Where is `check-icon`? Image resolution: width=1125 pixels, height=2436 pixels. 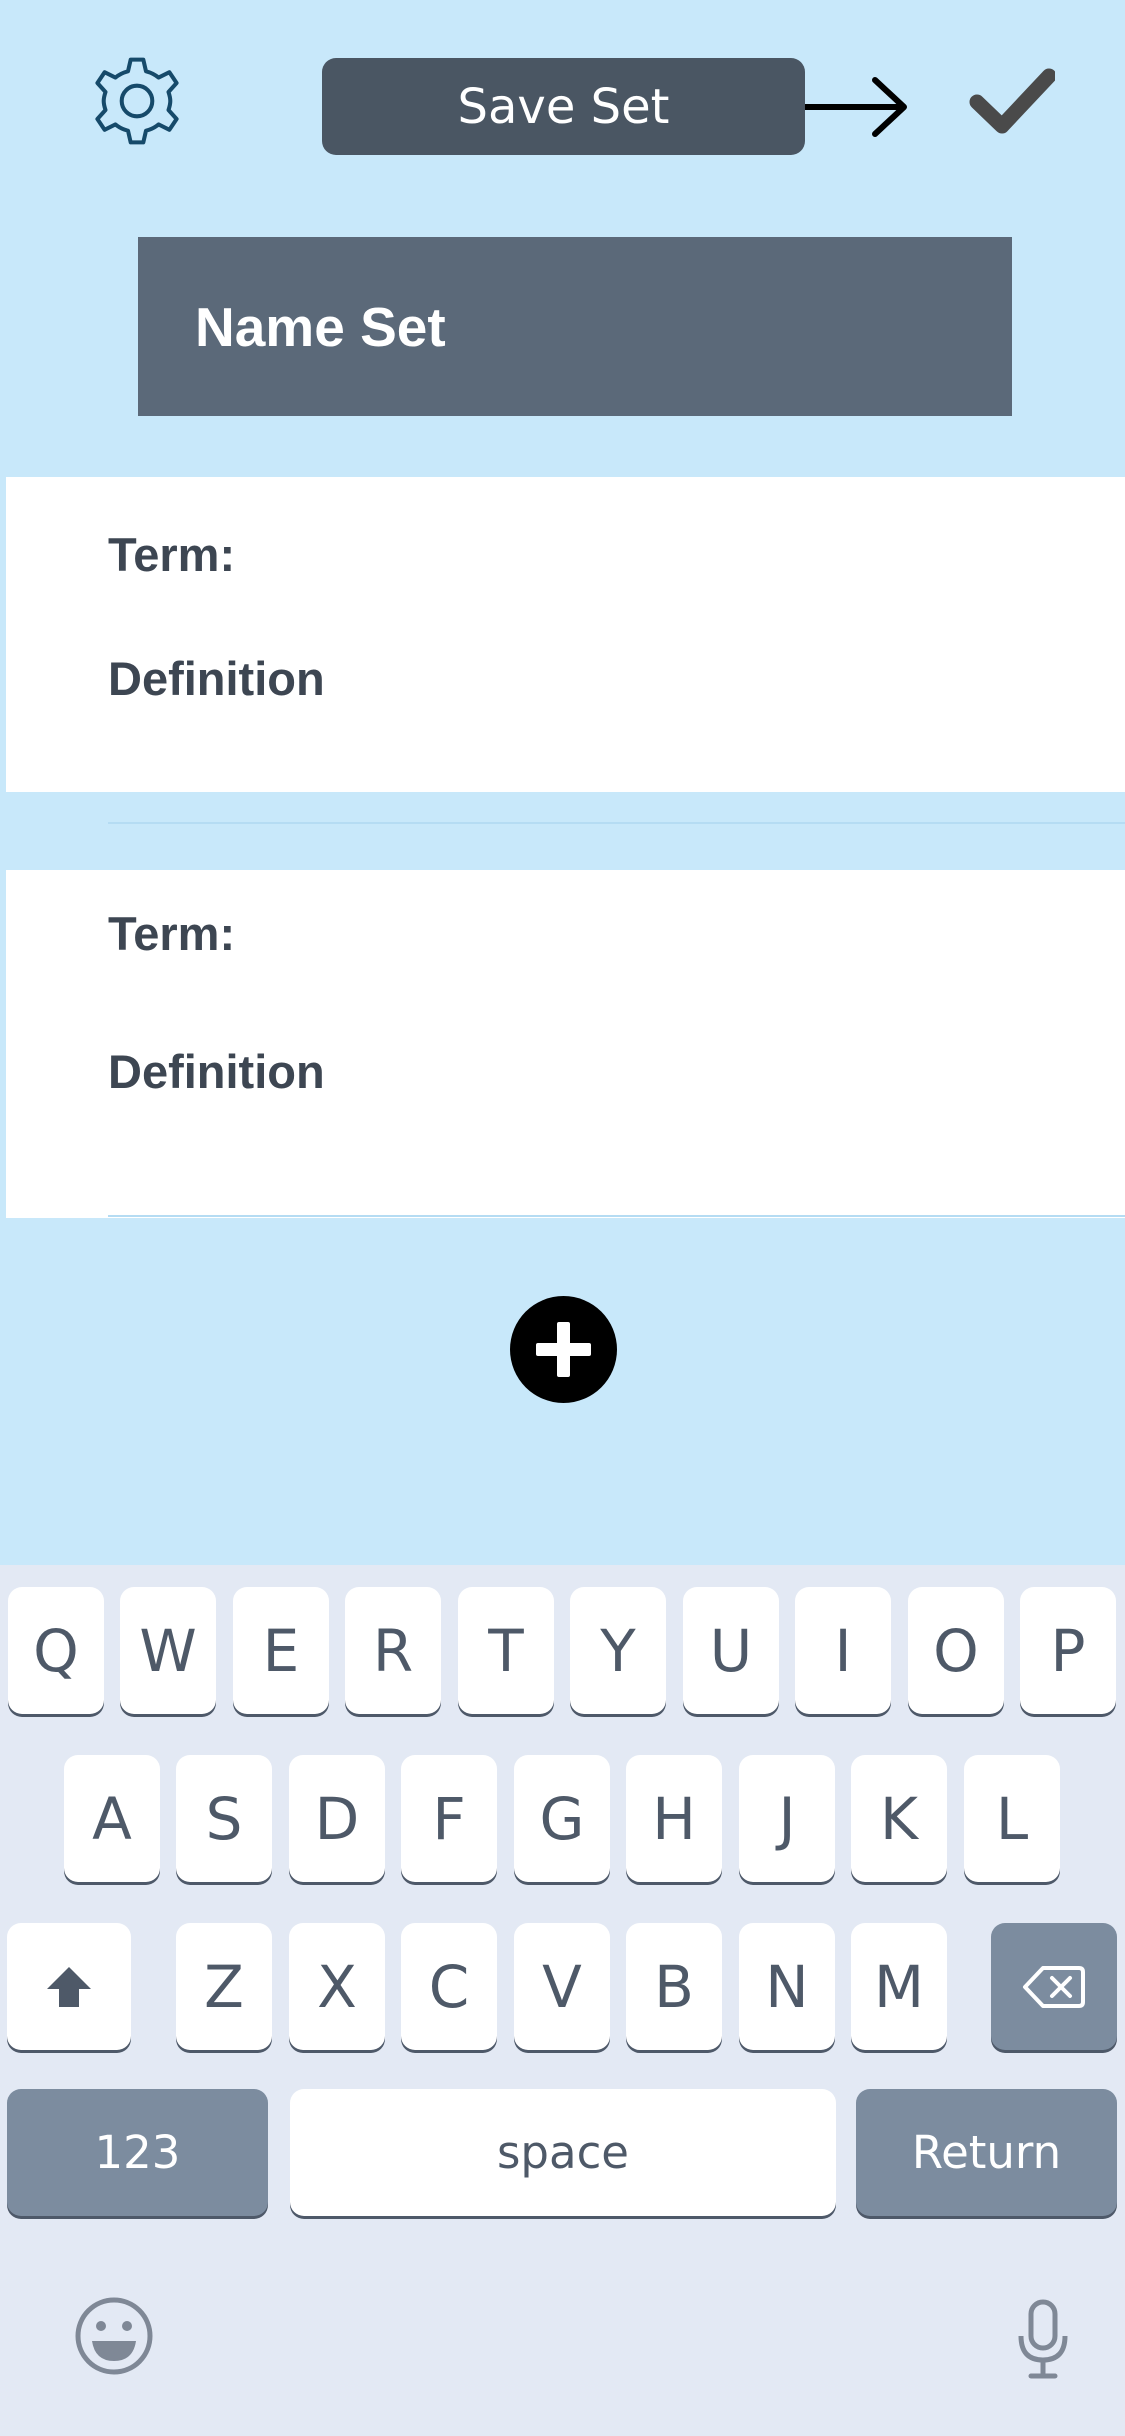 check-icon is located at coordinates (1012, 101).